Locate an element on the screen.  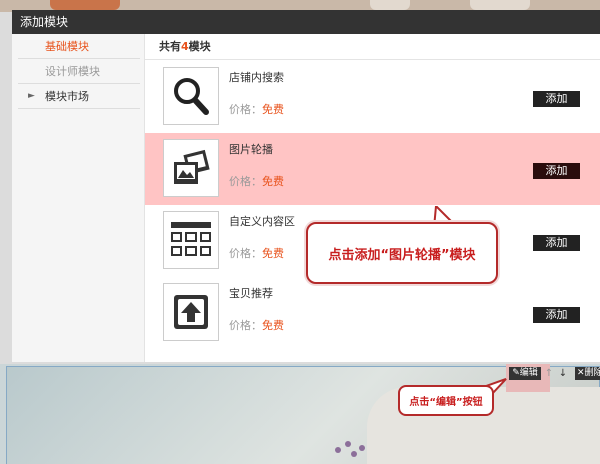
edit-button: ✎编辑 is located at coordinates (525, 373).